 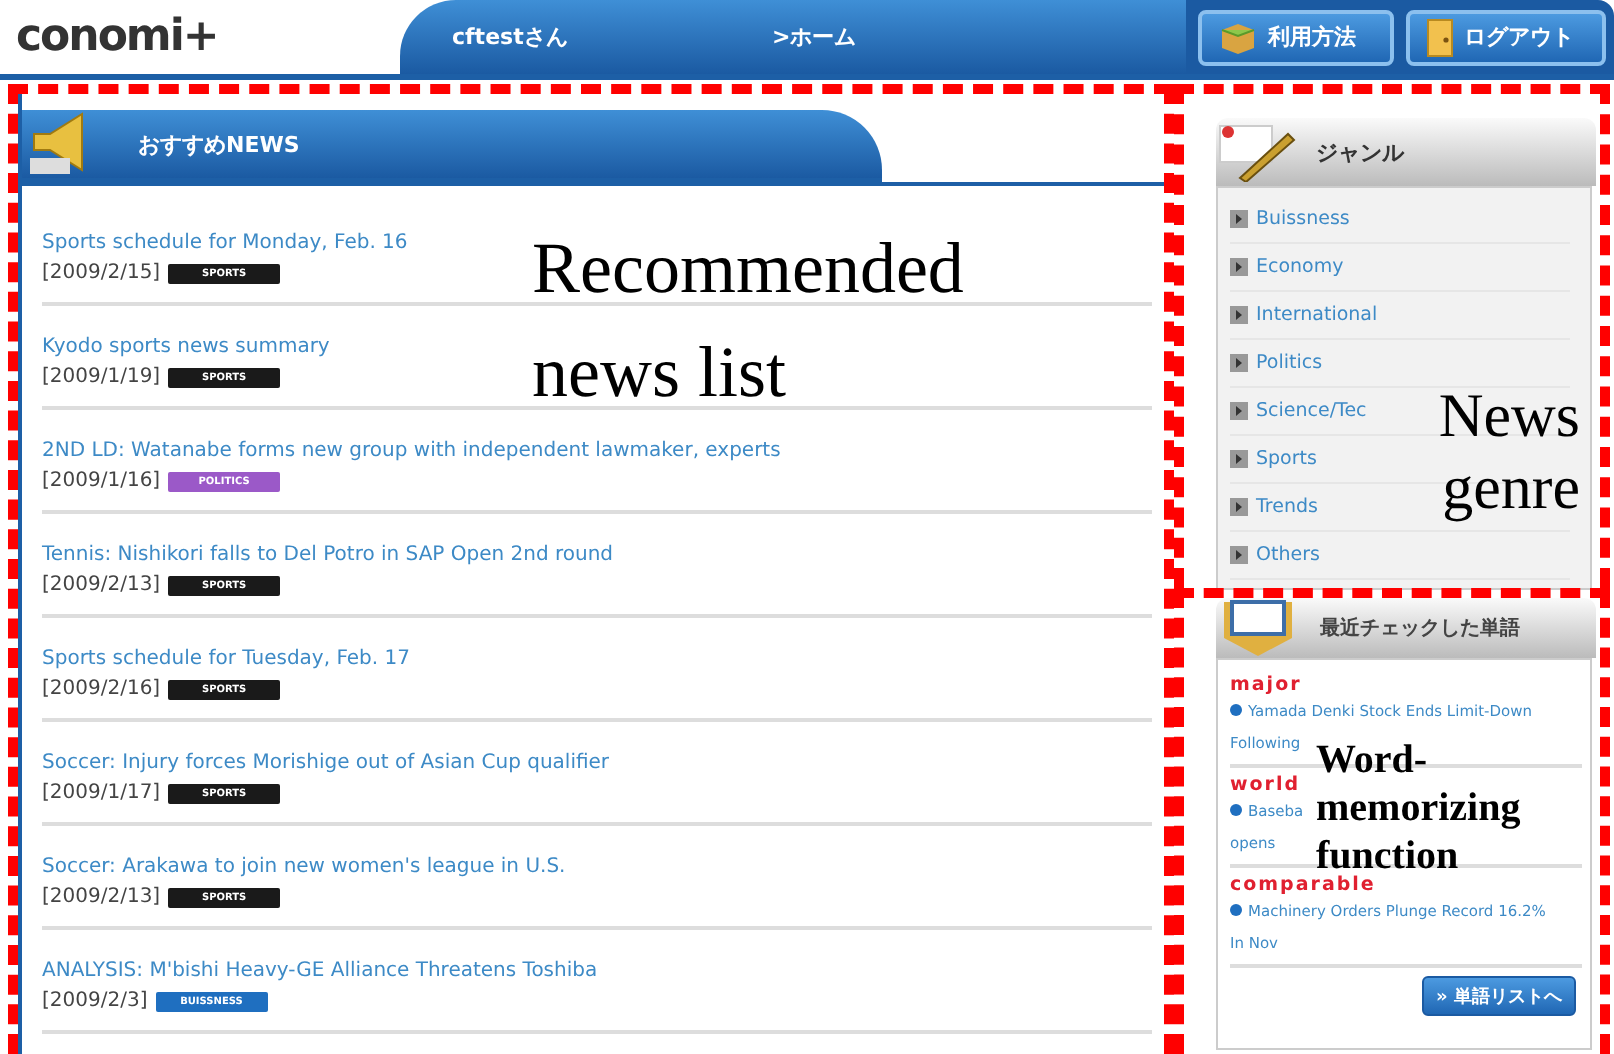 I want to click on news-link: Soccer: Injury forces Morishige out of Asian Cup qualifier, so click(x=326, y=763).